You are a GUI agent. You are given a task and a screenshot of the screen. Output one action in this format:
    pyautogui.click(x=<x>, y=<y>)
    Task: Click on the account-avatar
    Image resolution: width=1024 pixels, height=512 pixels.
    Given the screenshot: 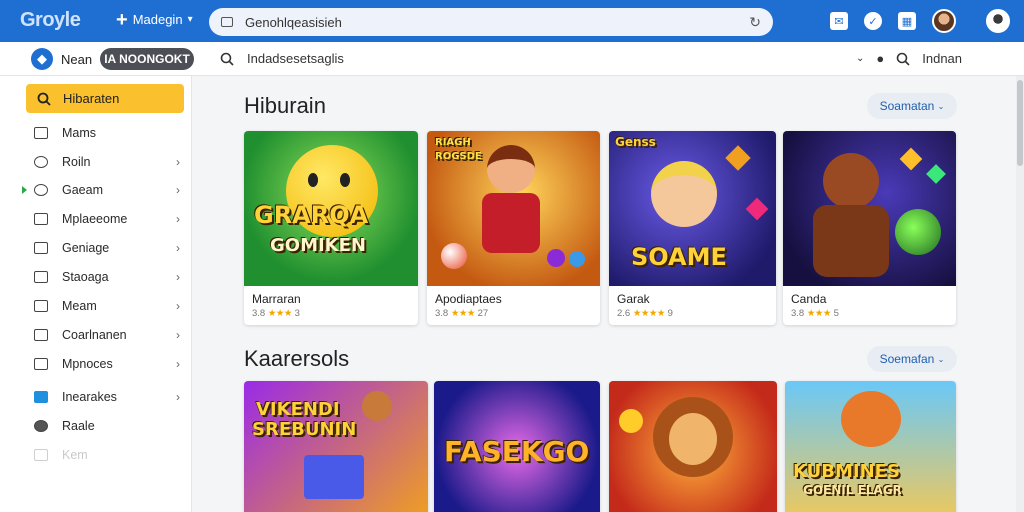 What is the action you would take?
    pyautogui.click(x=998, y=21)
    